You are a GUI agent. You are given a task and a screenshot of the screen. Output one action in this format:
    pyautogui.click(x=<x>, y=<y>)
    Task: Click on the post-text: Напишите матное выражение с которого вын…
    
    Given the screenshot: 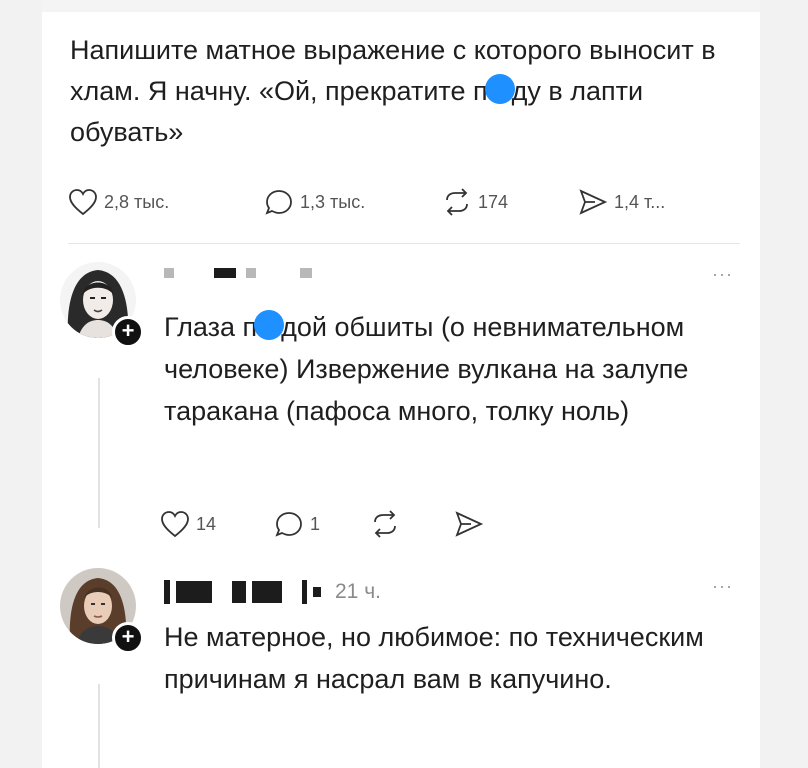 What is the action you would take?
    pyautogui.click(x=400, y=91)
    